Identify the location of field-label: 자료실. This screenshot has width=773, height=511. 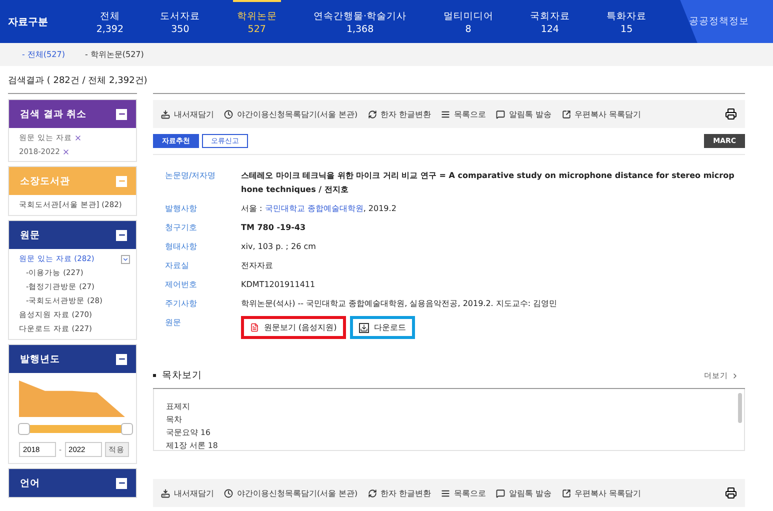
(177, 266).